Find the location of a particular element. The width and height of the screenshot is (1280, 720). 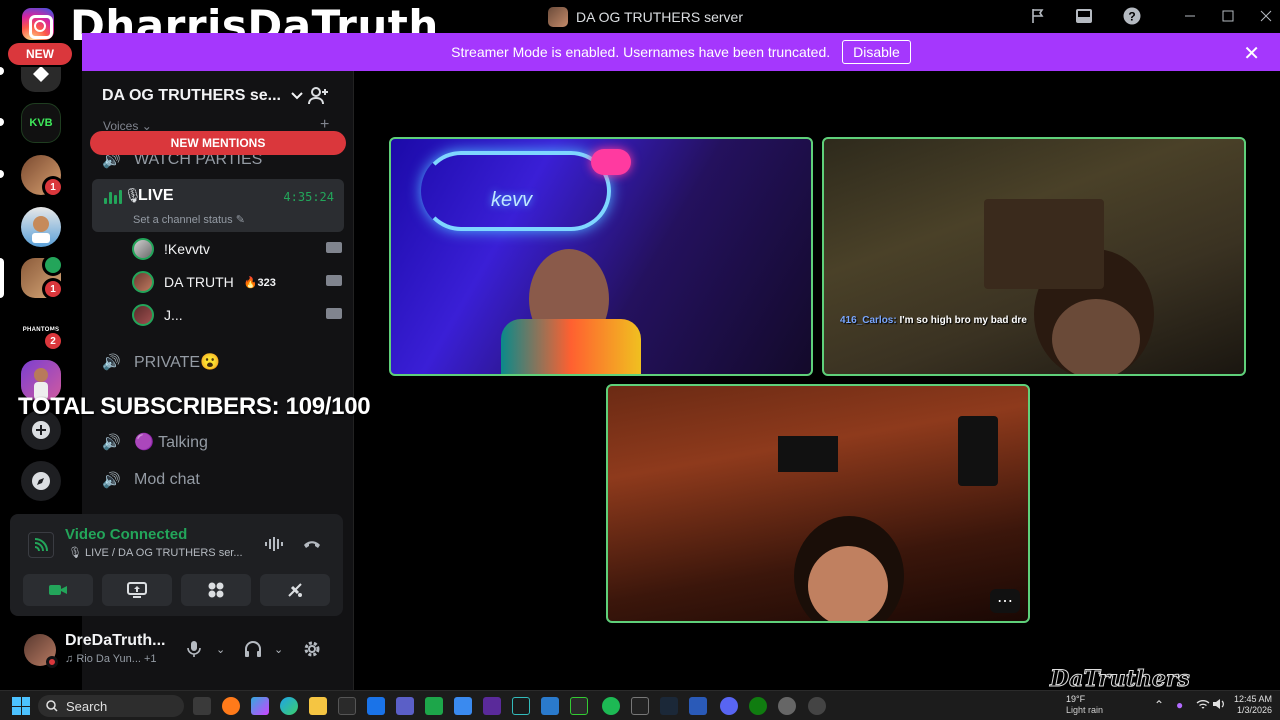

camera-button is located at coordinates (58, 590).